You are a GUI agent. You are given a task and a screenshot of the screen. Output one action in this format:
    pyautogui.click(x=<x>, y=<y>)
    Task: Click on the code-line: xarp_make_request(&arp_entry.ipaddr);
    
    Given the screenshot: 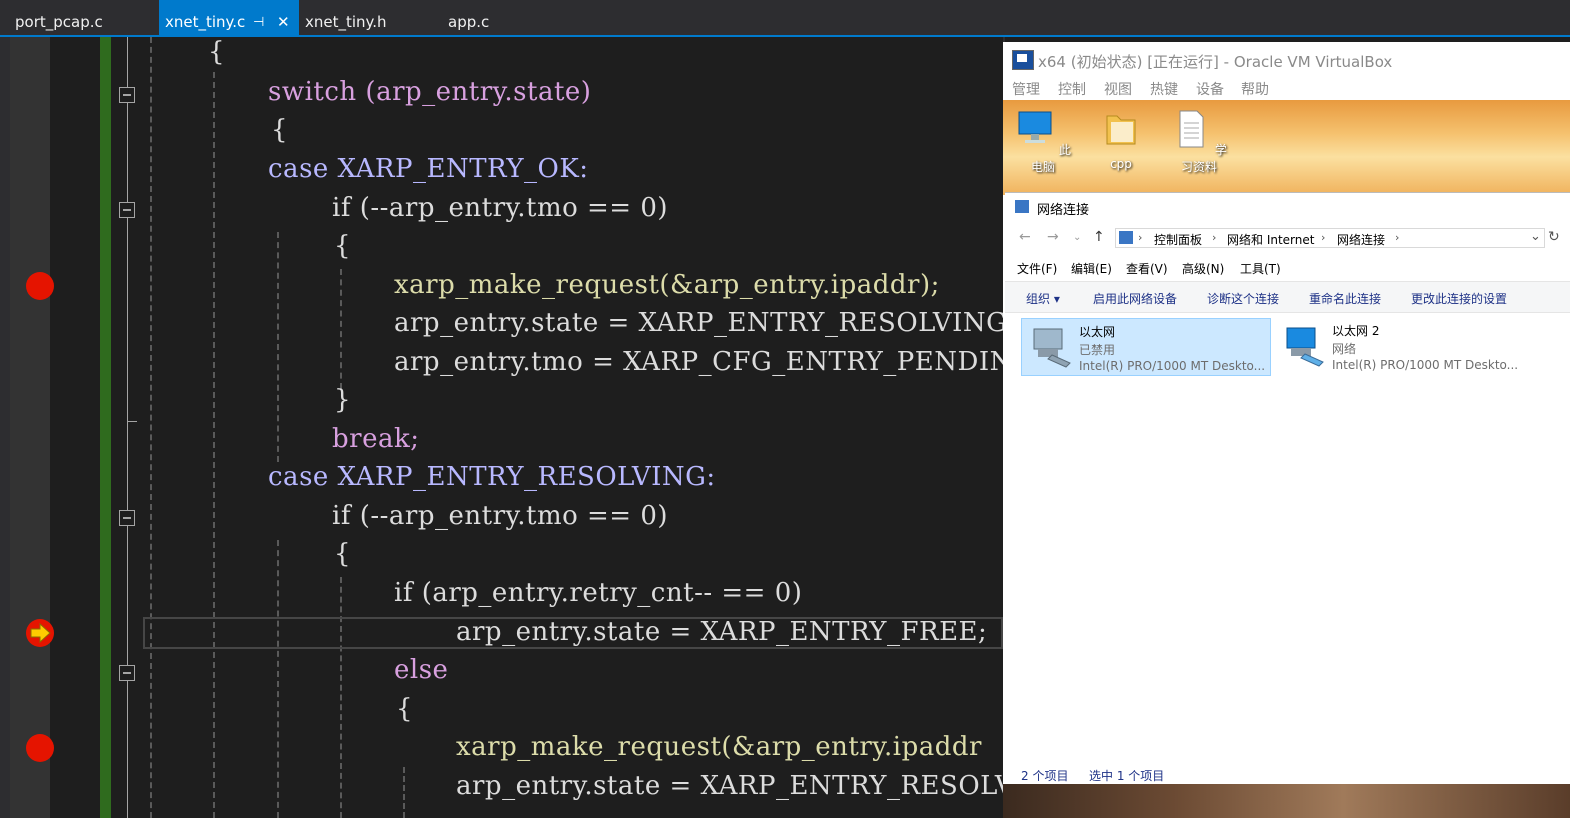 What is the action you would take?
    pyautogui.click(x=667, y=285)
    